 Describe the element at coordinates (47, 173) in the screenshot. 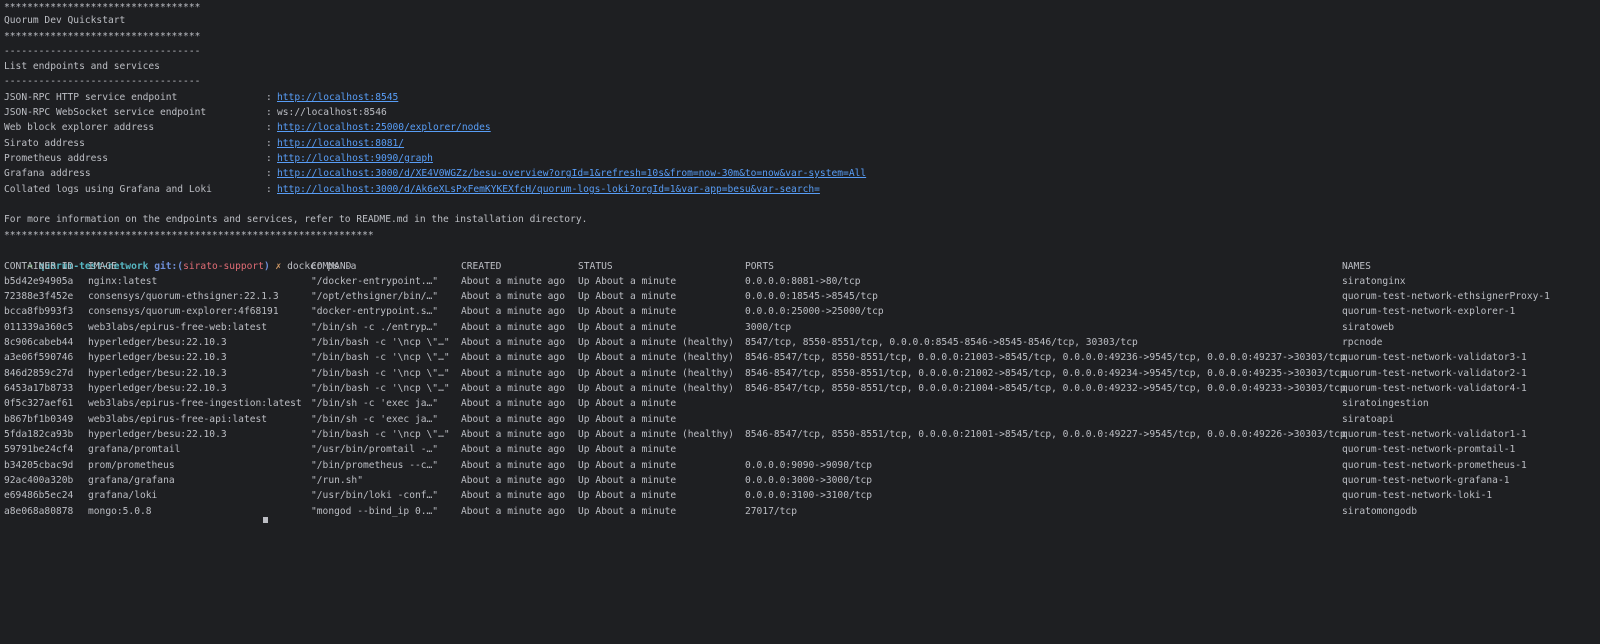

I see `endpoint-label: Grafana address` at that location.